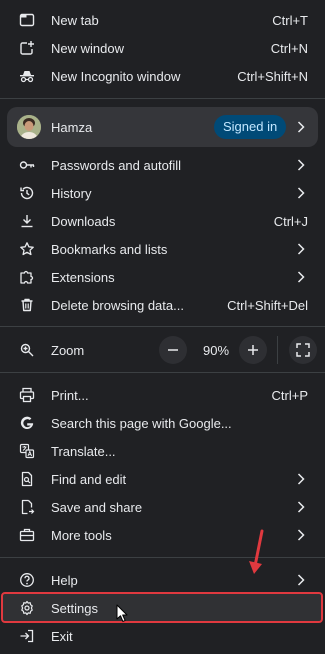 Image resolution: width=325 pixels, height=654 pixels. I want to click on menu-item-label: New Incognito window, so click(116, 76).